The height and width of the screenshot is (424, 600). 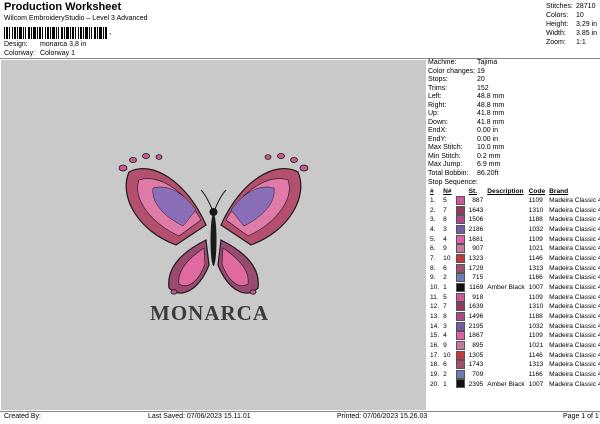 I want to click on needle-number: 7, so click(x=445, y=307).